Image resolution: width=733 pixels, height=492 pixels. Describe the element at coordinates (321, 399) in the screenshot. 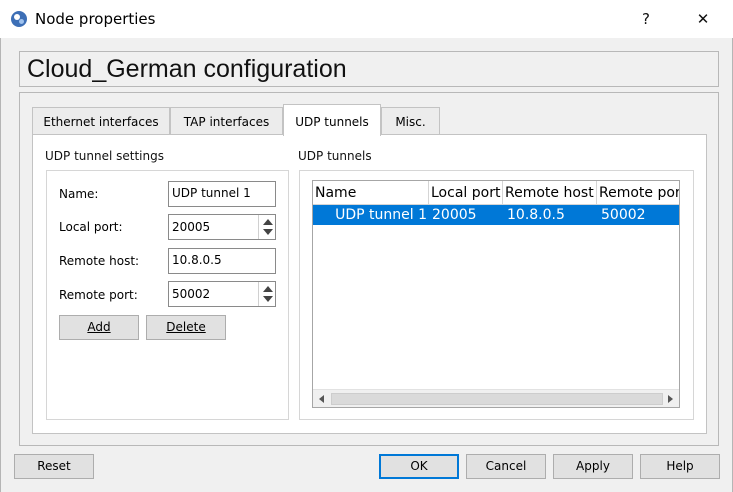

I see `scroll-left-icon` at that location.